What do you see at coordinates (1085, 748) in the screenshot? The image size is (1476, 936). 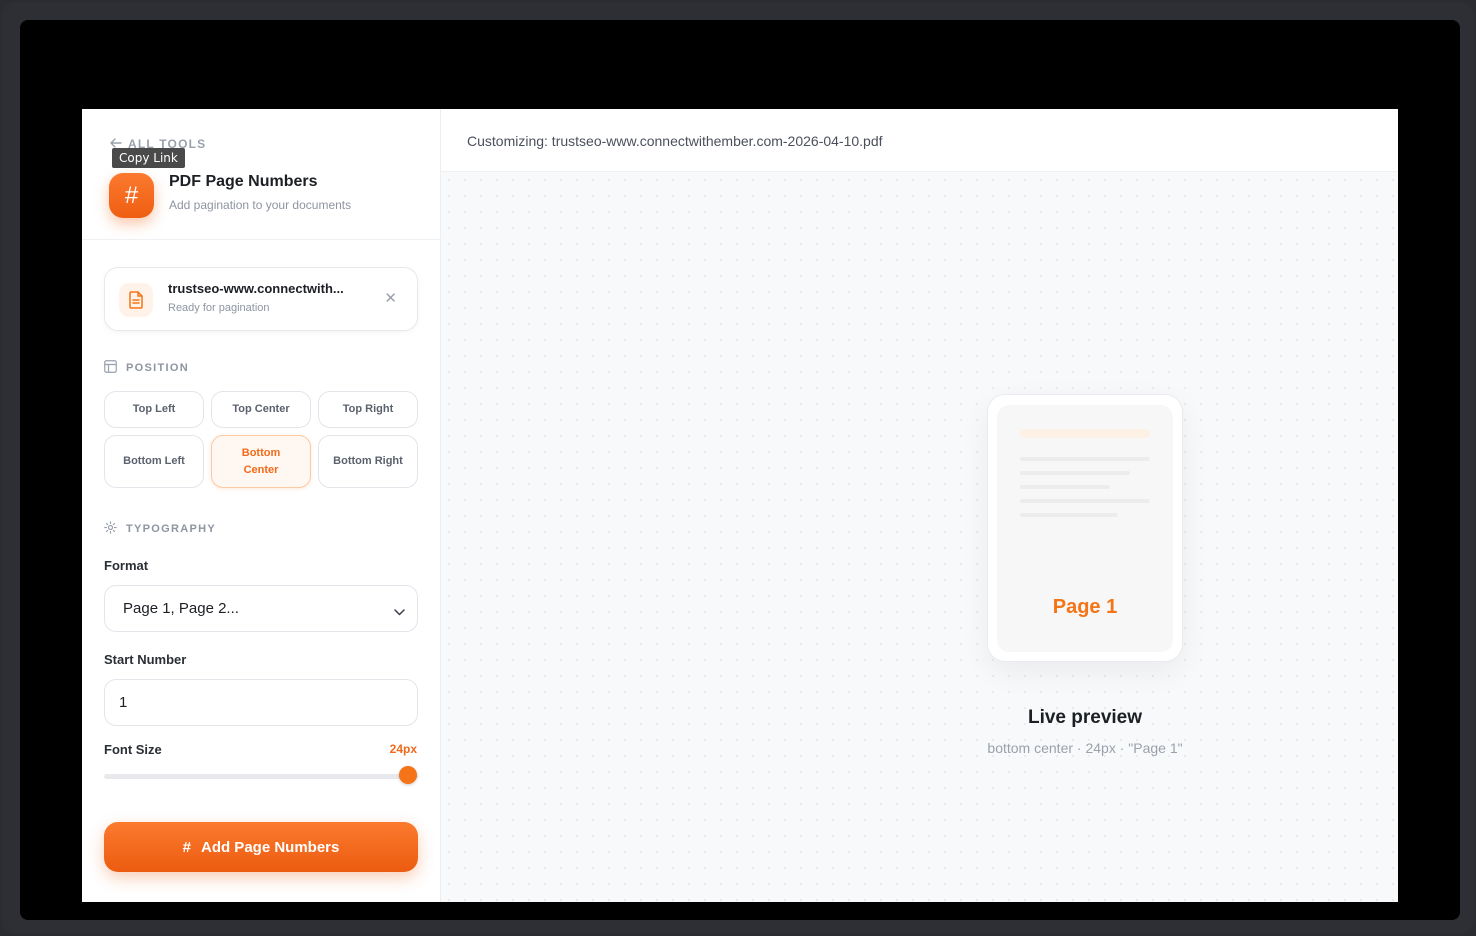 I see `live-preview-details: bottom center · 24px · "Page 1"` at bounding box center [1085, 748].